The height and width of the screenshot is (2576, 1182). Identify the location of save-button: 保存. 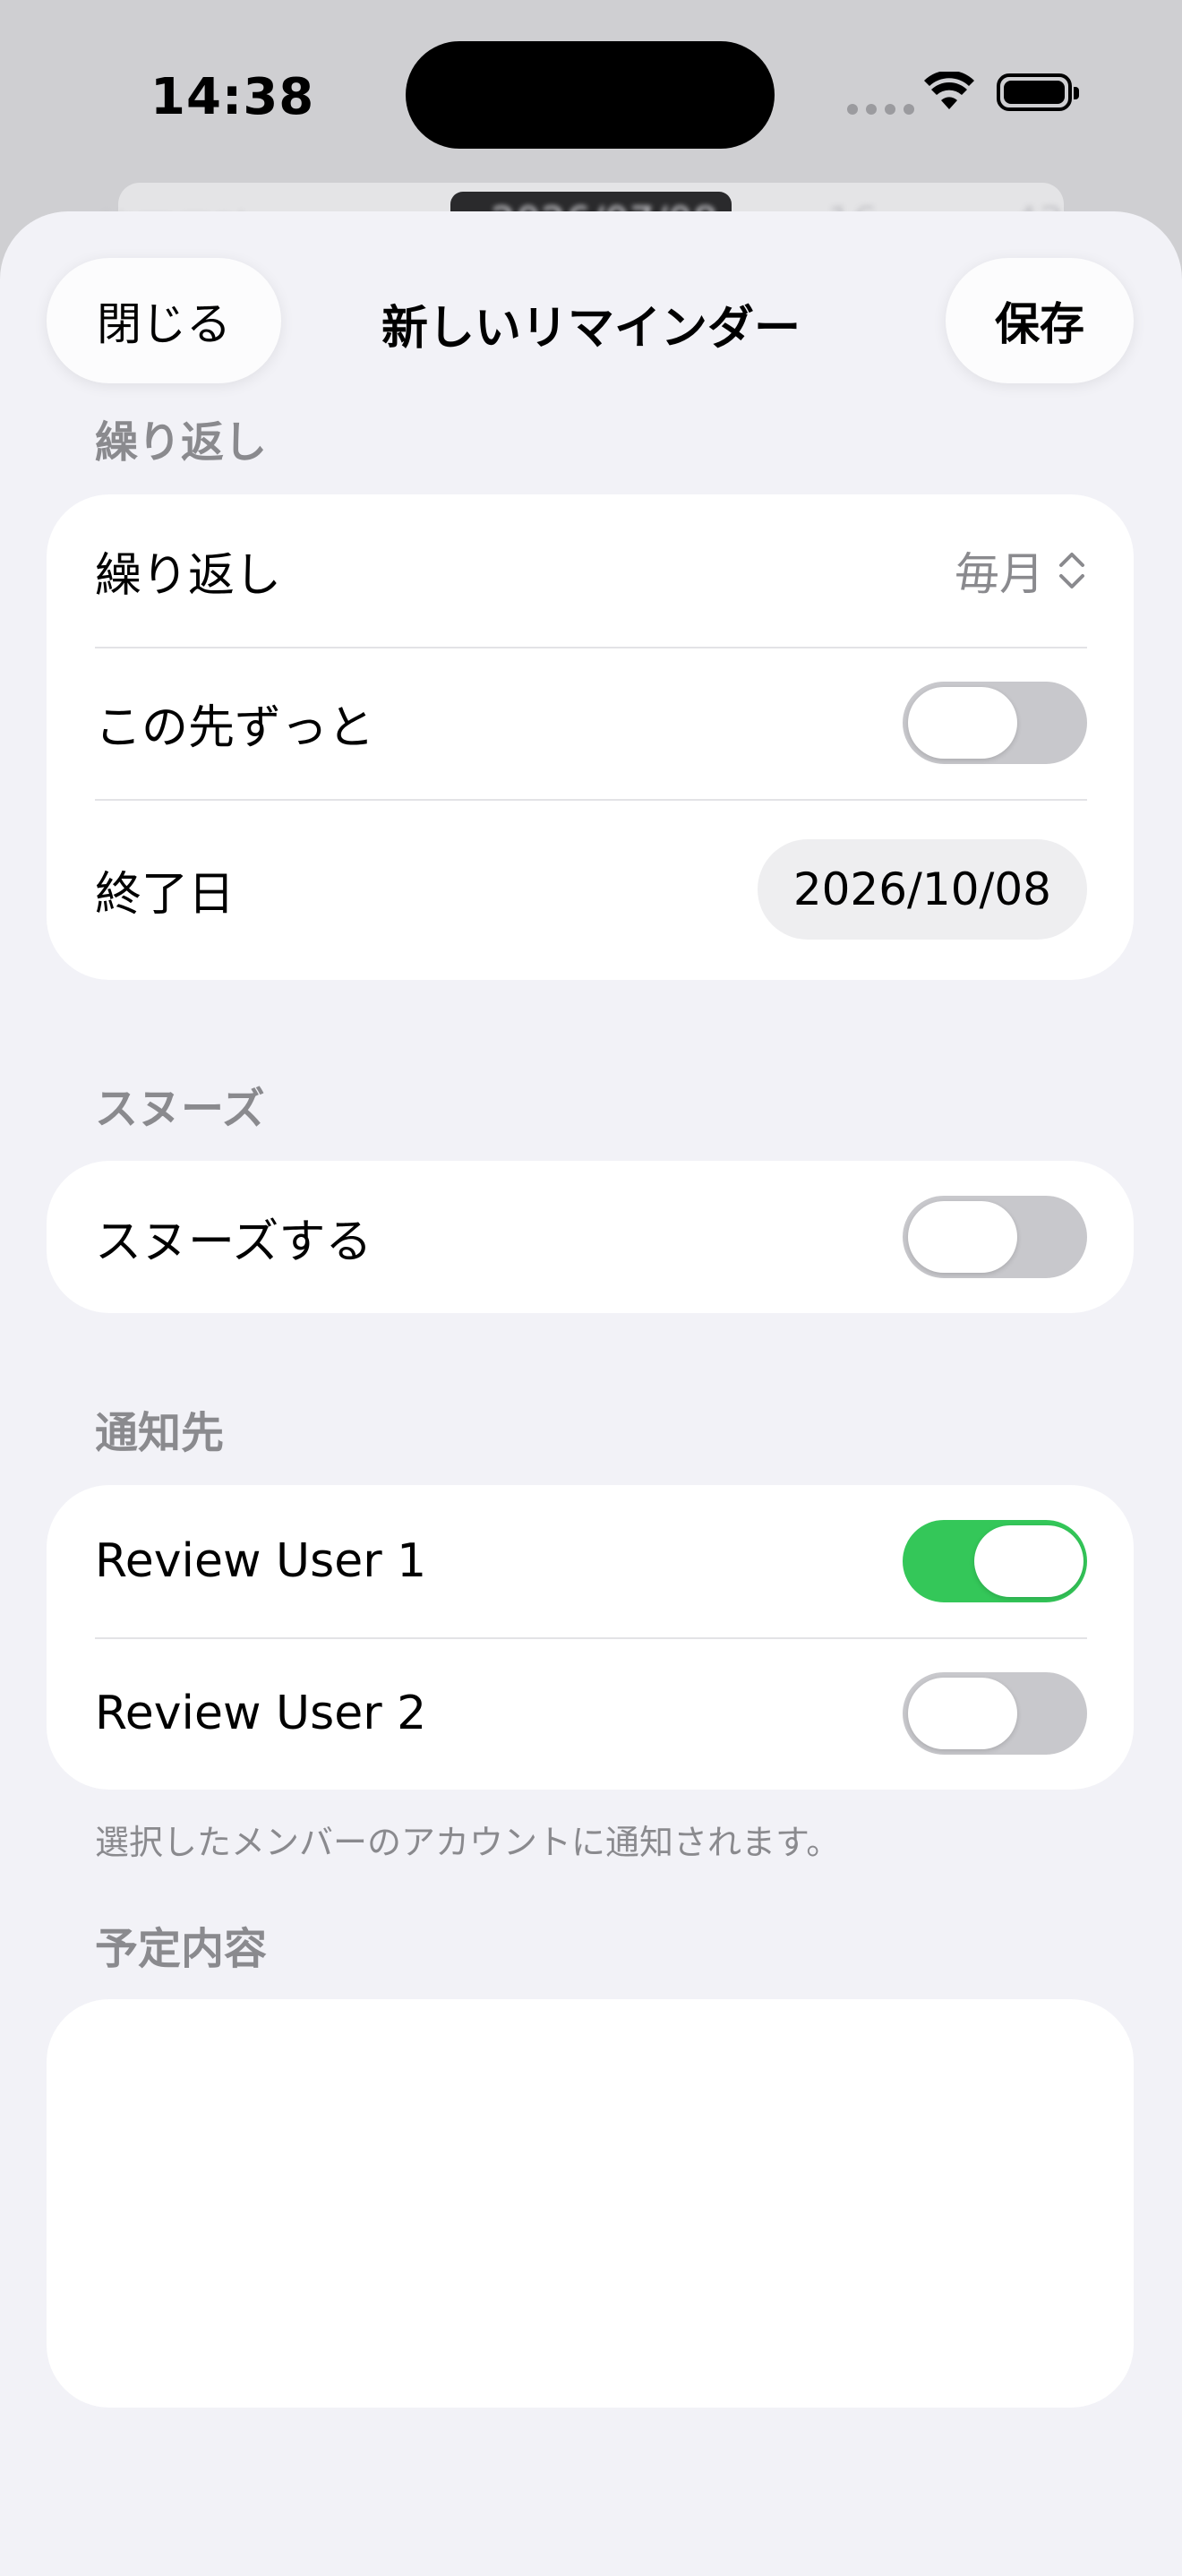
(1040, 320).